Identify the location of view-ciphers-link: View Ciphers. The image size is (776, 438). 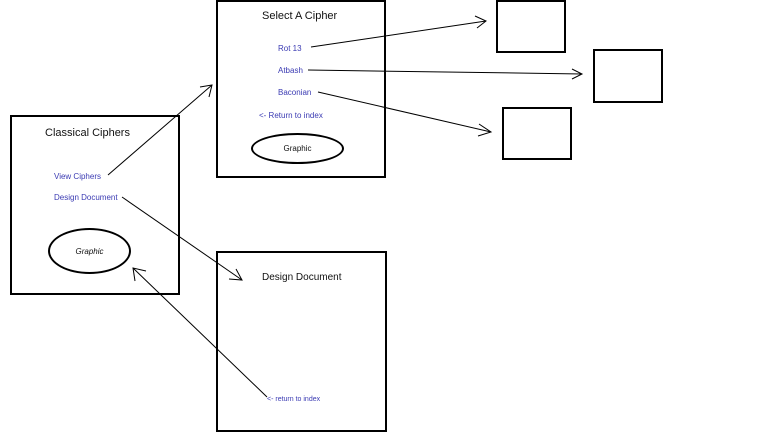
(77, 176).